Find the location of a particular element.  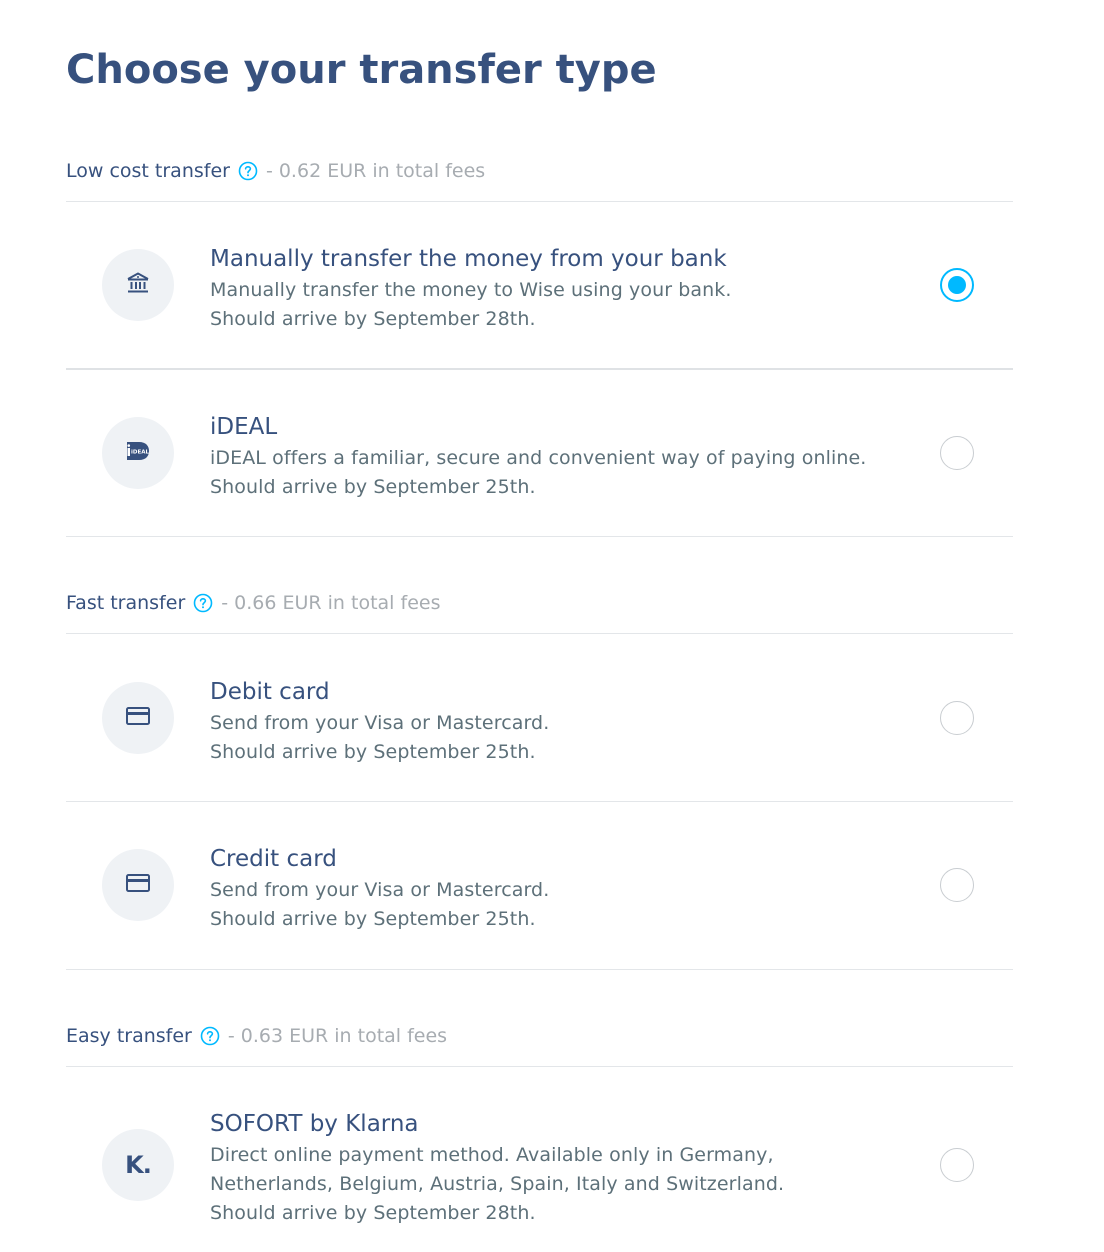

group-name: Fast transfer is located at coordinates (126, 603).